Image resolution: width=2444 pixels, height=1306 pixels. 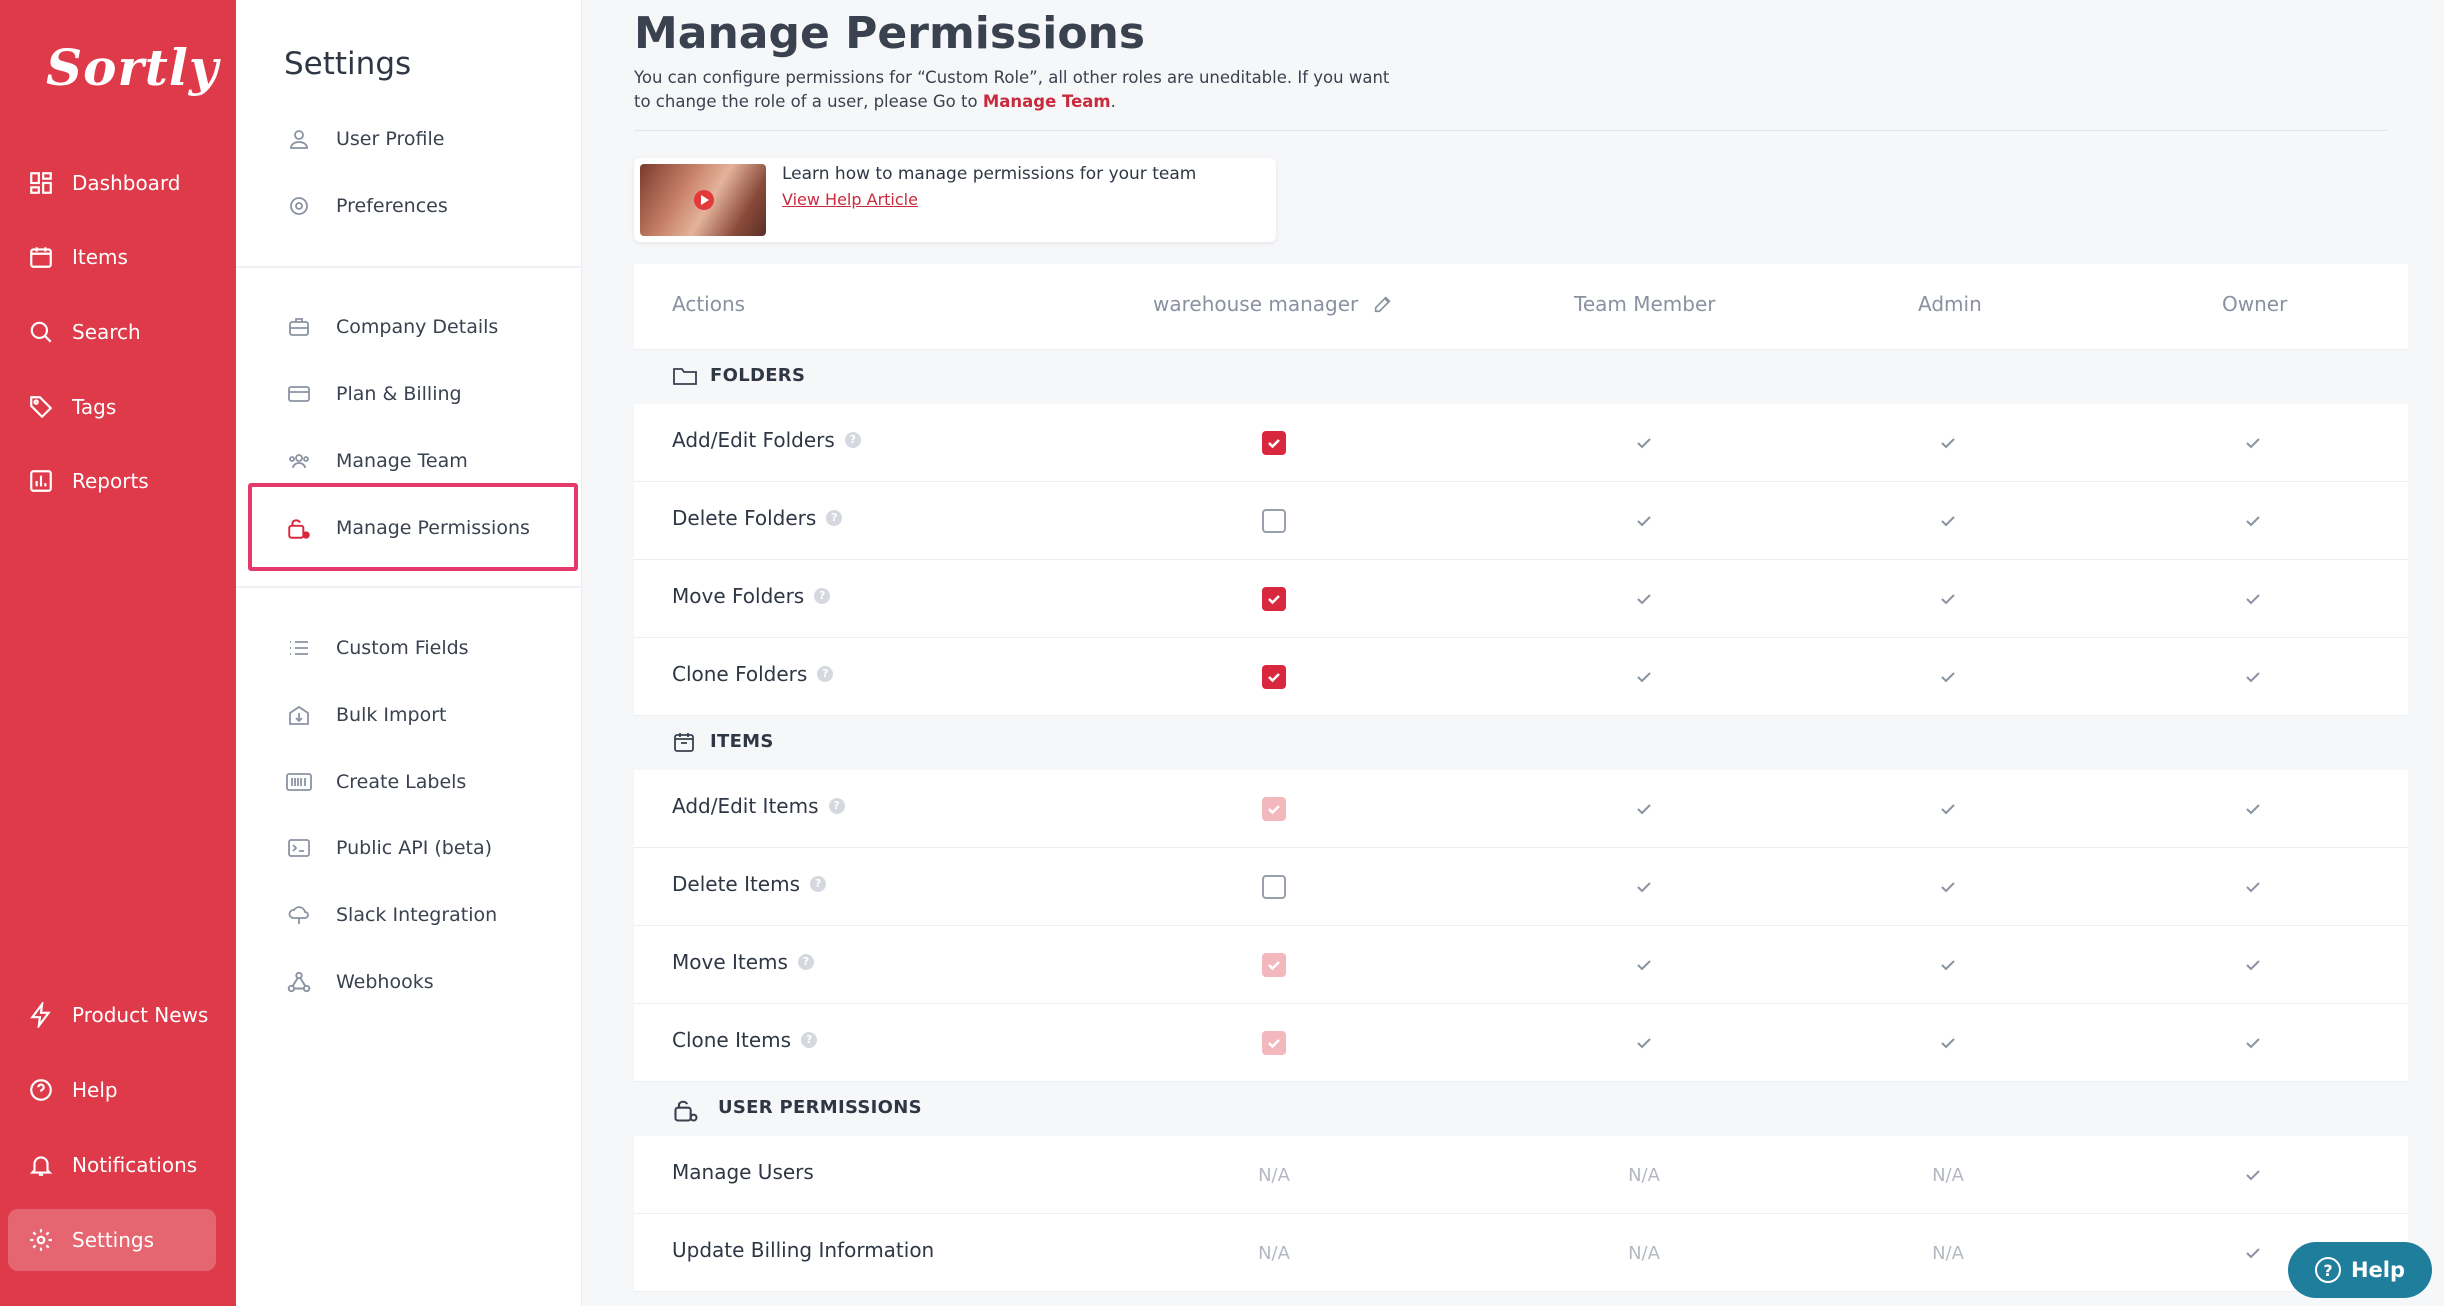 I want to click on card-icon, so click(x=299, y=394).